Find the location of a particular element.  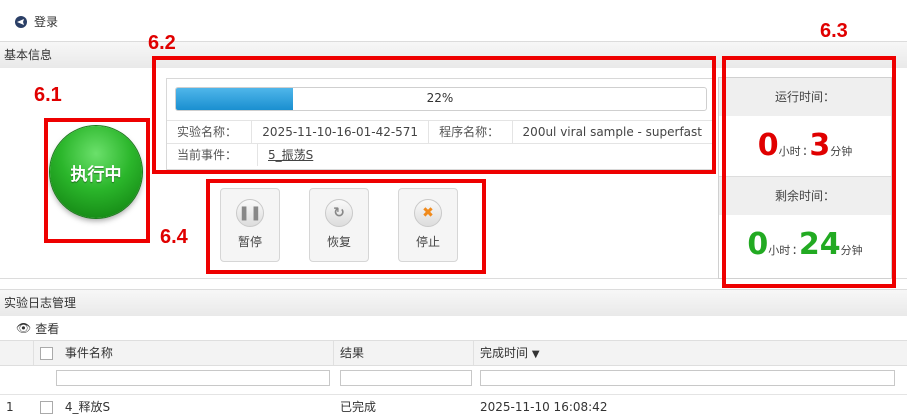

column-header-result: 结果 is located at coordinates (404, 353).